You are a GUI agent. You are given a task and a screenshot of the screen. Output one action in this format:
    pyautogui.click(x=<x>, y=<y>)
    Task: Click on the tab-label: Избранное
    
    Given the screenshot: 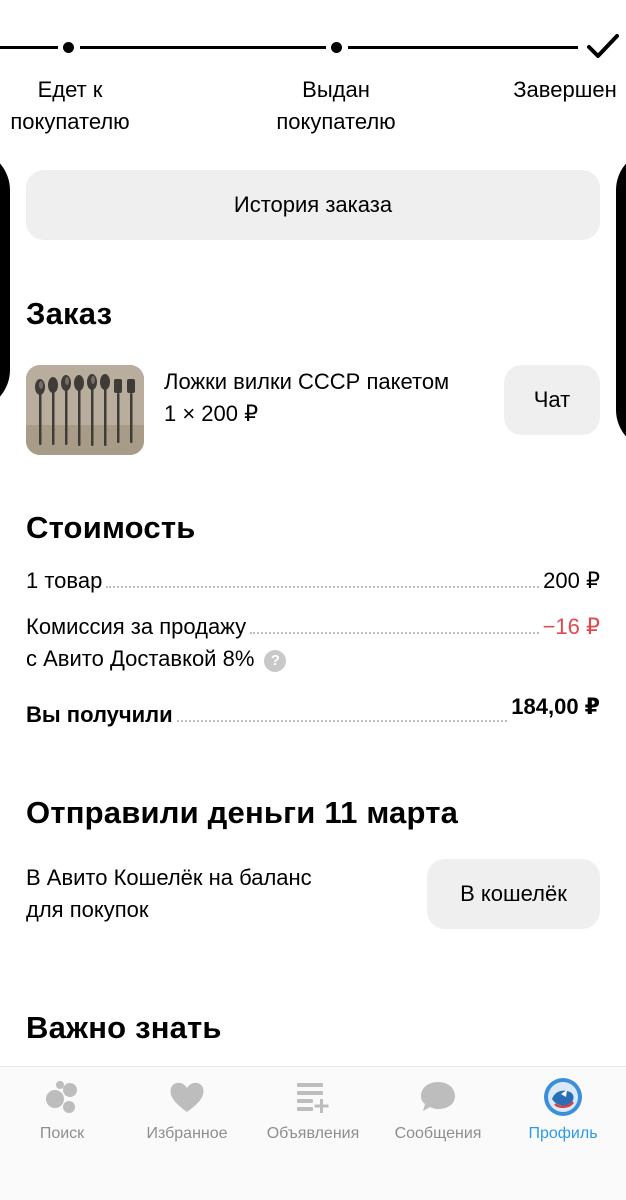 What is the action you would take?
    pyautogui.click(x=187, y=1133)
    